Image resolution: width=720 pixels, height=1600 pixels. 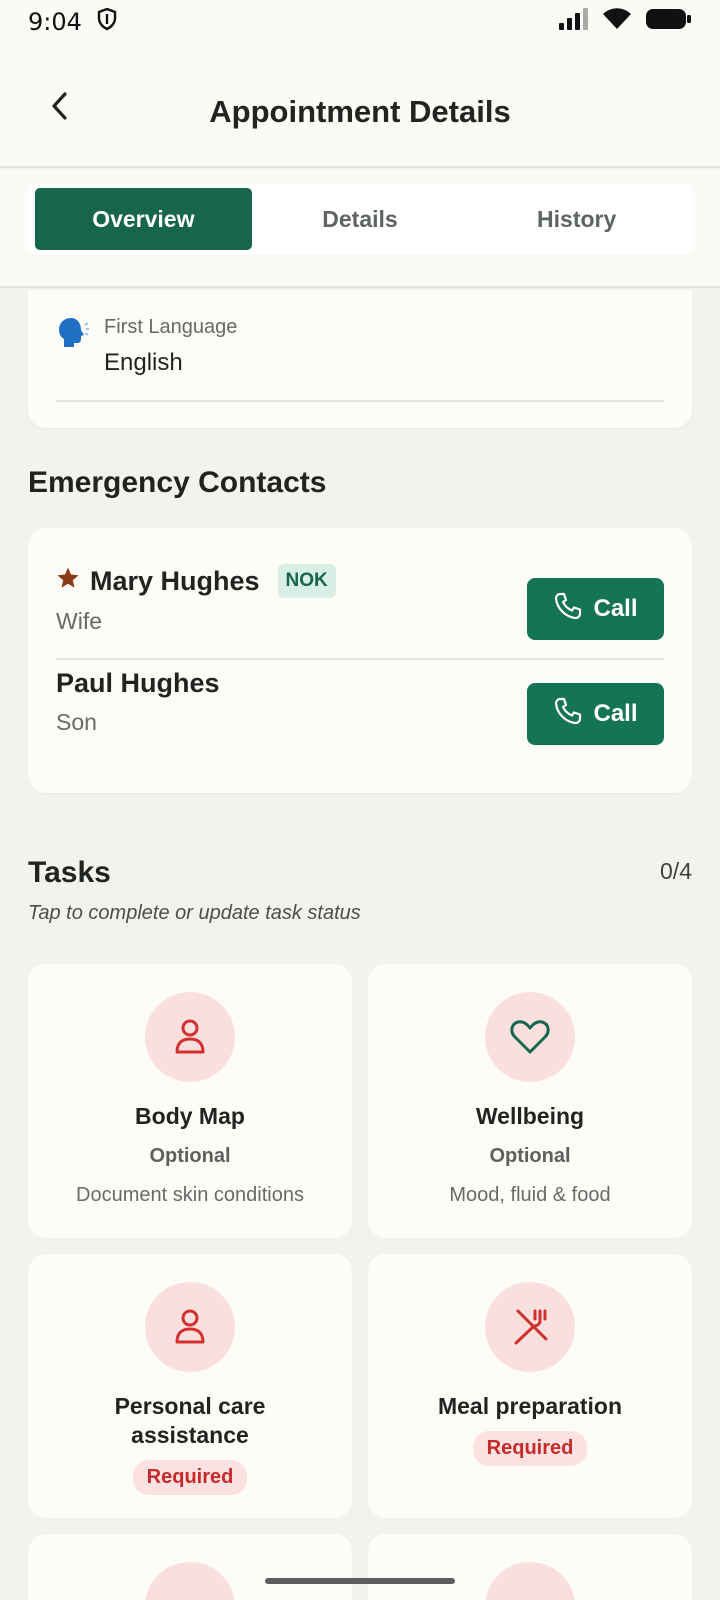 What do you see at coordinates (138, 683) in the screenshot?
I see `contact-name: Paul Hughes` at bounding box center [138, 683].